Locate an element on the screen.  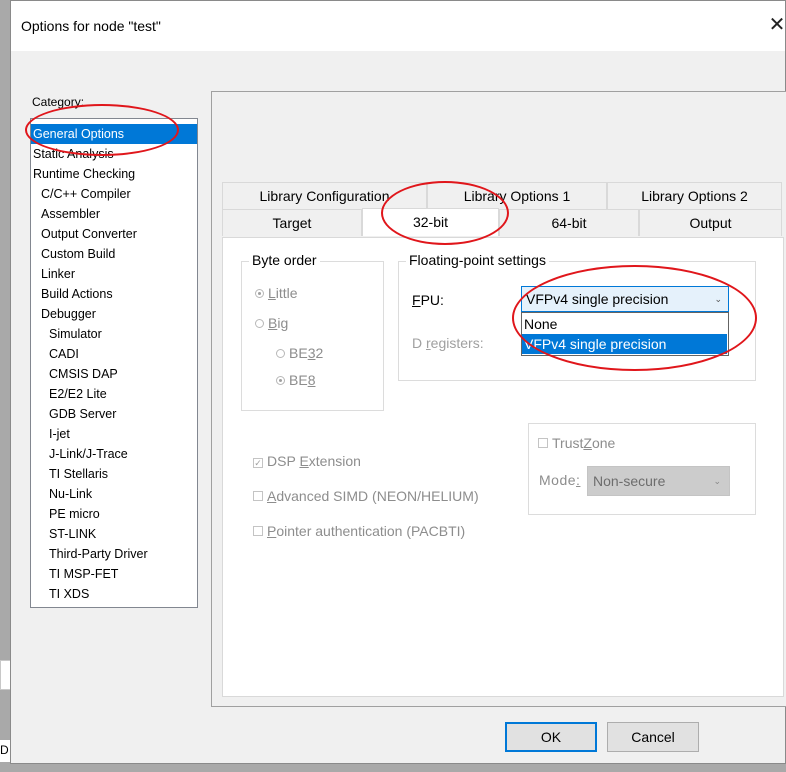
category-item: TI MSP-FET is located at coordinates (114, 574).